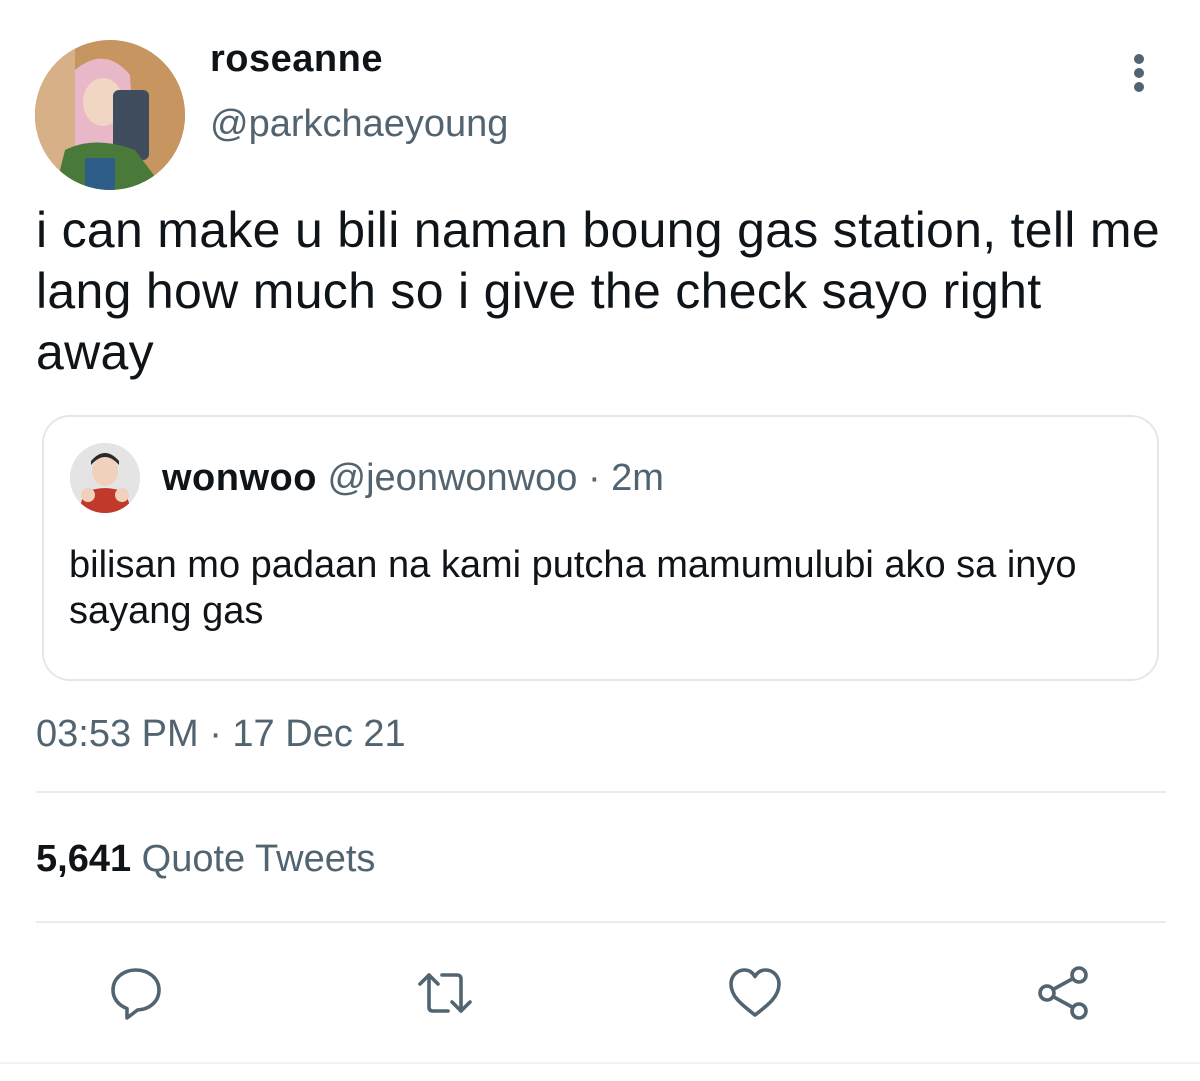 Image resolution: width=1200 pixels, height=1081 pixels. Describe the element at coordinates (239, 478) in the screenshot. I see `quoted-author-display-name: wonwoo` at that location.